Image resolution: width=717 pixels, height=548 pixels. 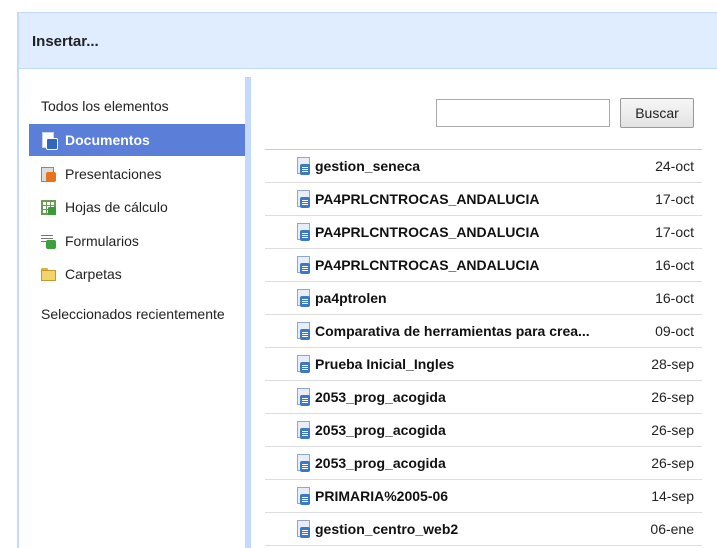 I want to click on spreadsheet-icon, so click(x=49, y=207).